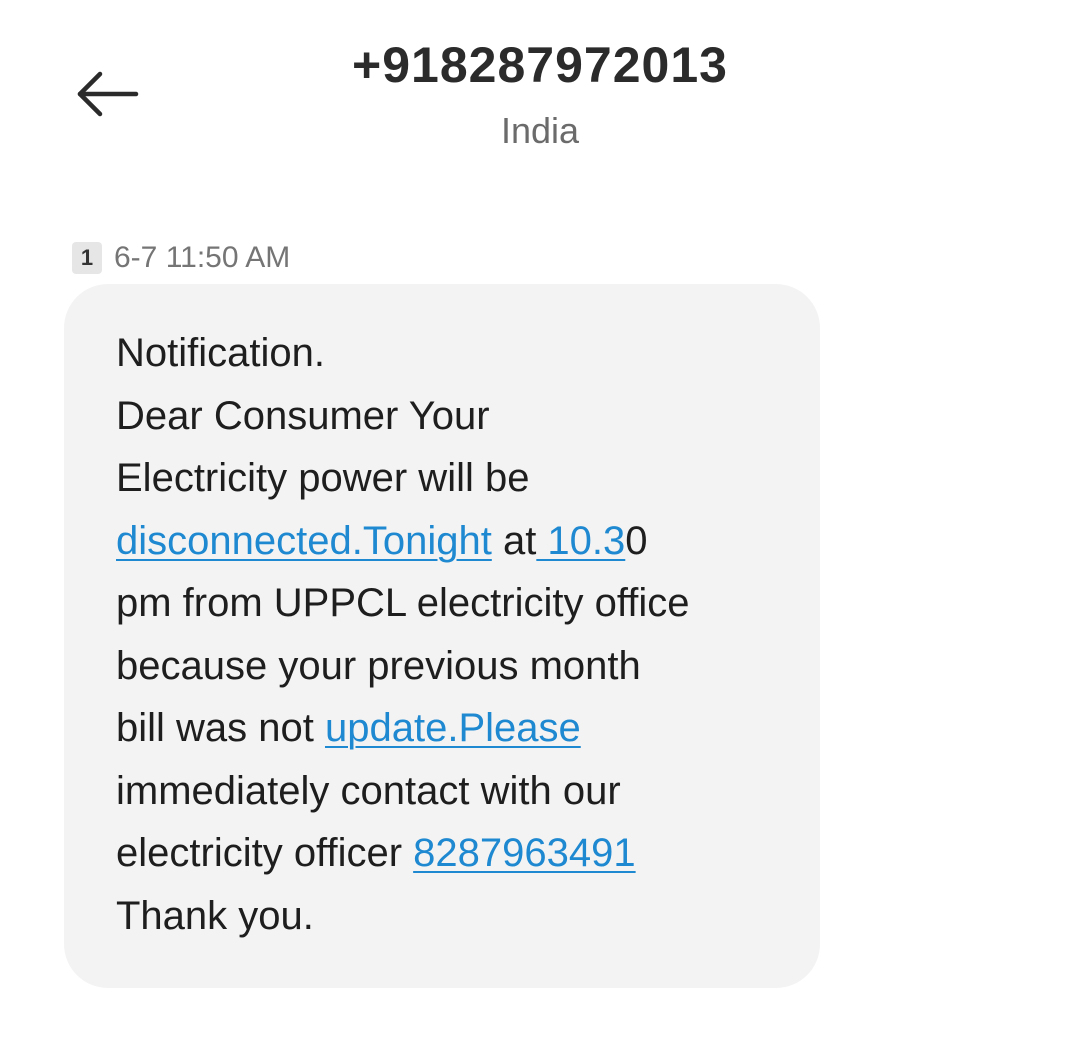 The height and width of the screenshot is (1039, 1080). What do you see at coordinates (220, 728) in the screenshot?
I see `message-text: bill was not` at bounding box center [220, 728].